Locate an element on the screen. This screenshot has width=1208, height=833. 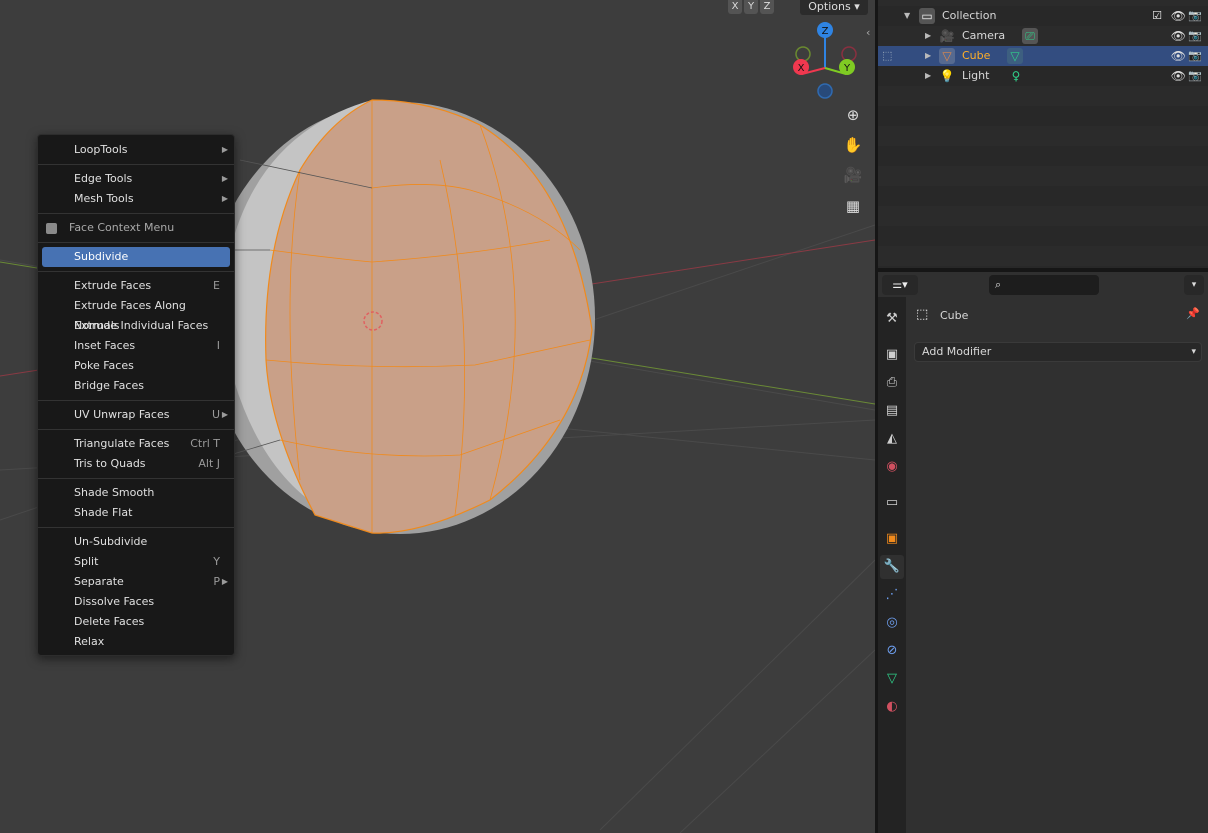
menu-item-label: Bridge Faces is located at coordinates (109, 385).